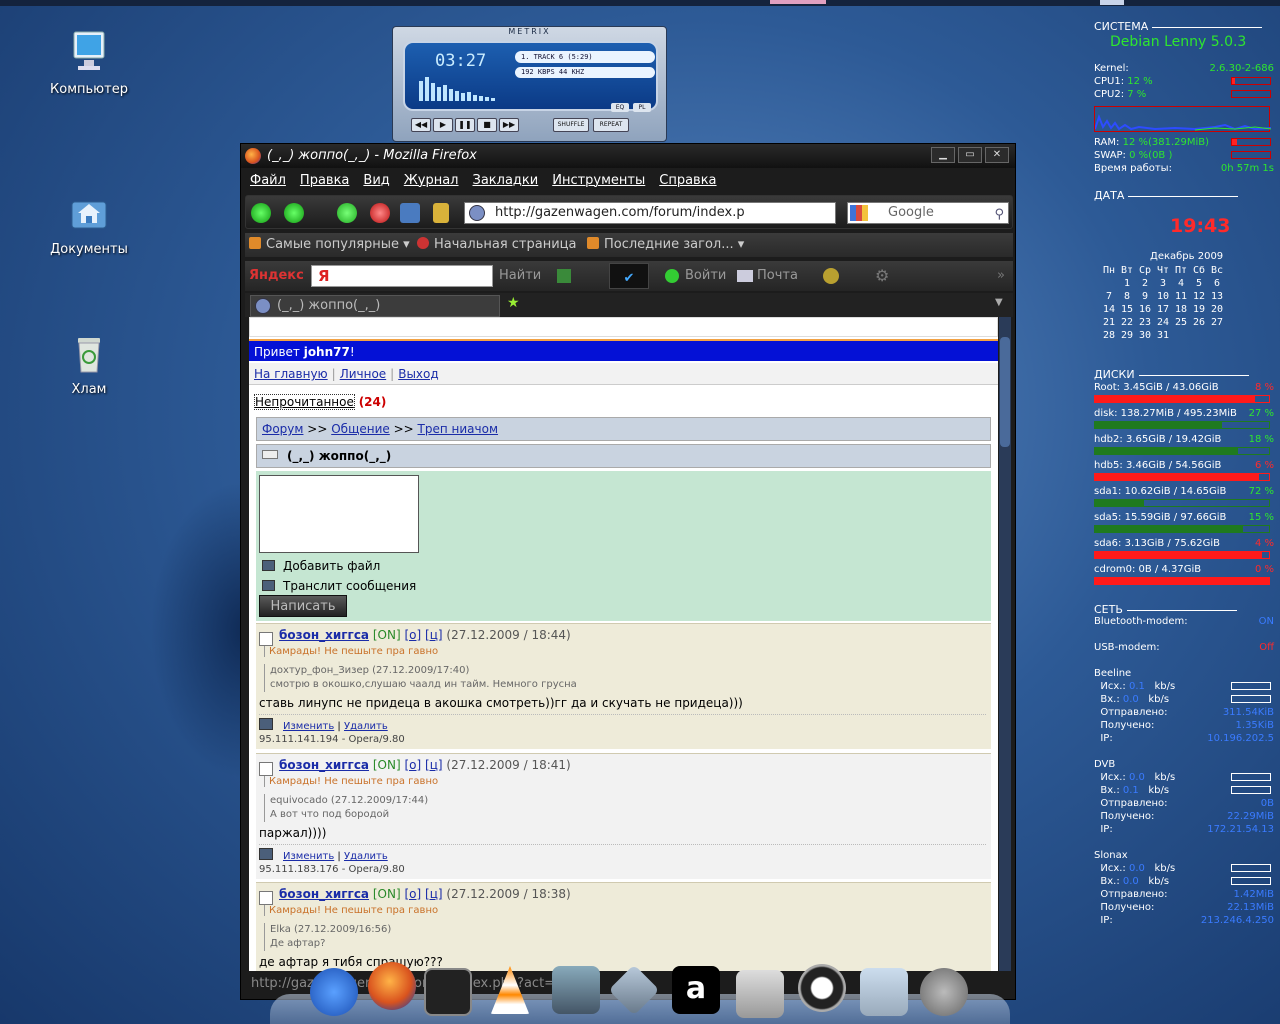  What do you see at coordinates (642, 107) in the screenshot?
I see `playlist-button: PL` at bounding box center [642, 107].